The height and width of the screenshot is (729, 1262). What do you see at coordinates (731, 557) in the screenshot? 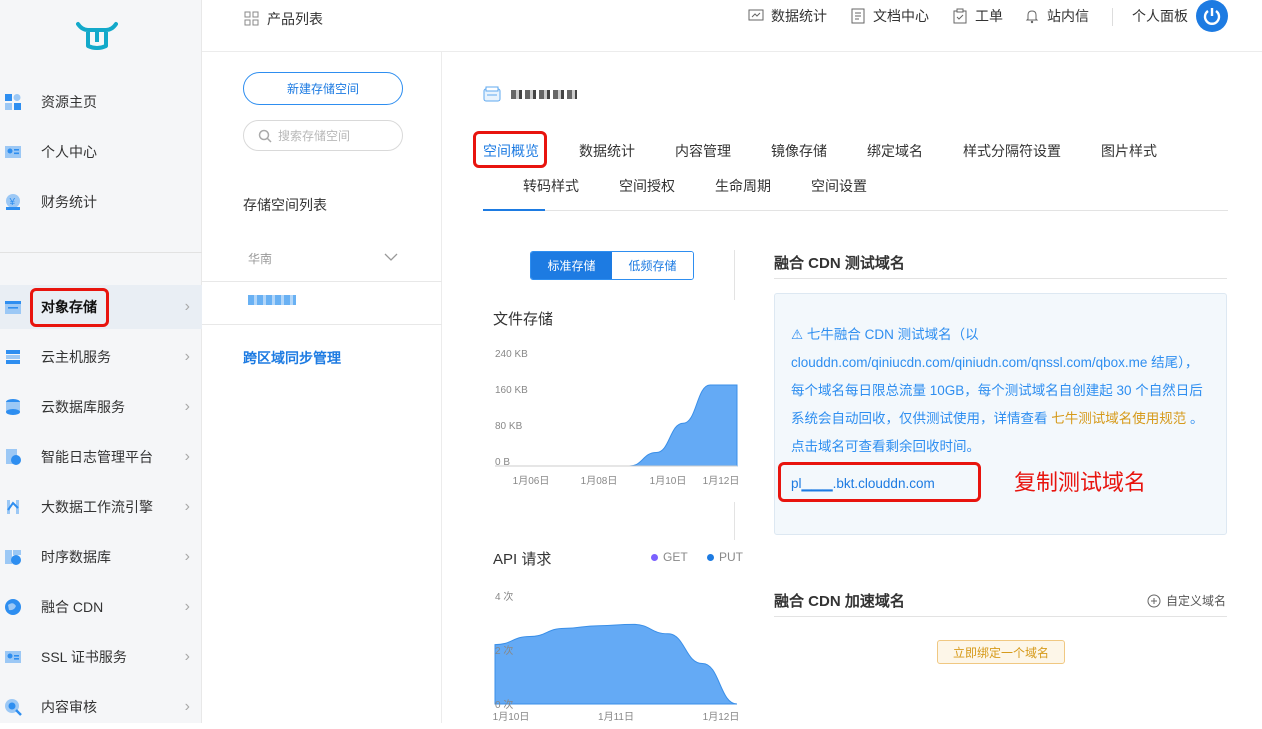
I see `put-legend-label: PUT` at bounding box center [731, 557].